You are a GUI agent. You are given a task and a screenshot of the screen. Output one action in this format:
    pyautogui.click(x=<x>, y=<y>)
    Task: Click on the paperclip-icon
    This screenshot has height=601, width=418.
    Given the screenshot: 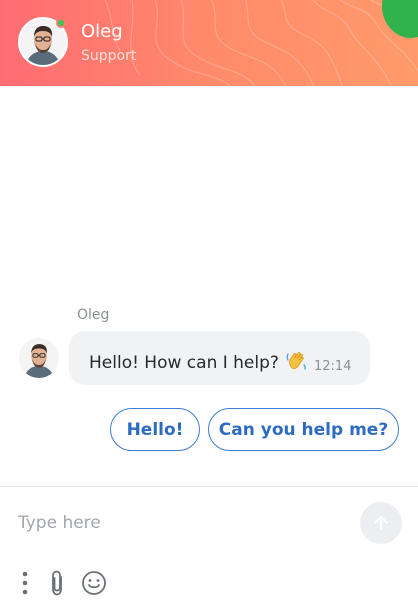 What is the action you would take?
    pyautogui.click(x=57, y=583)
    